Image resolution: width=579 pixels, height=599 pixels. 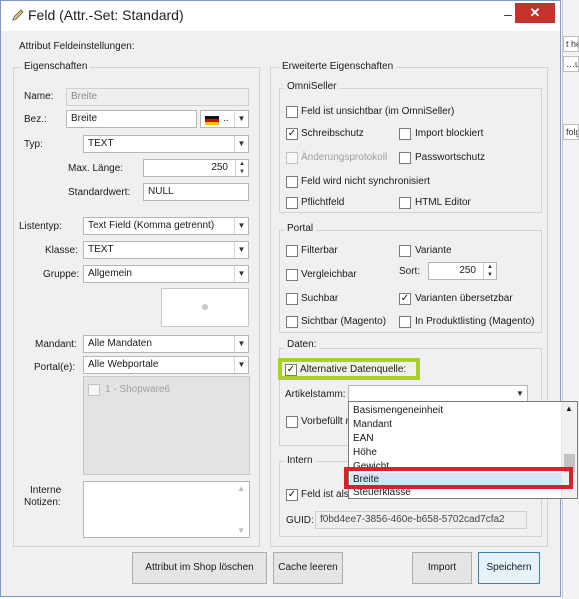 I want to click on dropdown-item: Basismengeneinheit, so click(x=398, y=410).